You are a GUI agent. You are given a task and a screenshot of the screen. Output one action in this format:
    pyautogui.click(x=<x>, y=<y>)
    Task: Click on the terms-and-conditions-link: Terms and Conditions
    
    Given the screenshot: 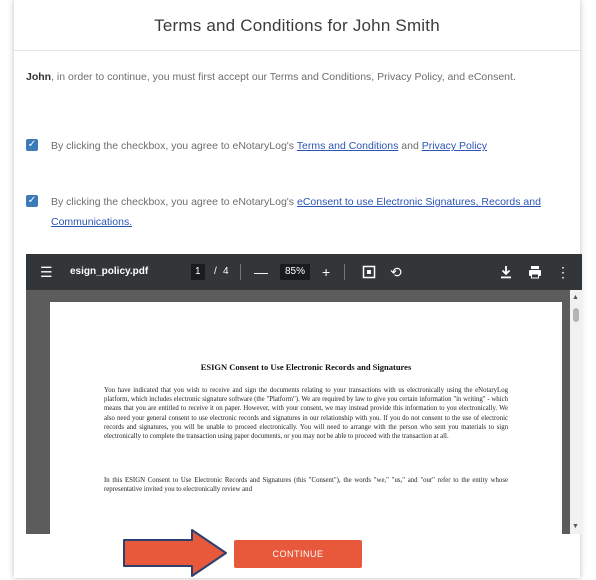 What is the action you would take?
    pyautogui.click(x=348, y=146)
    